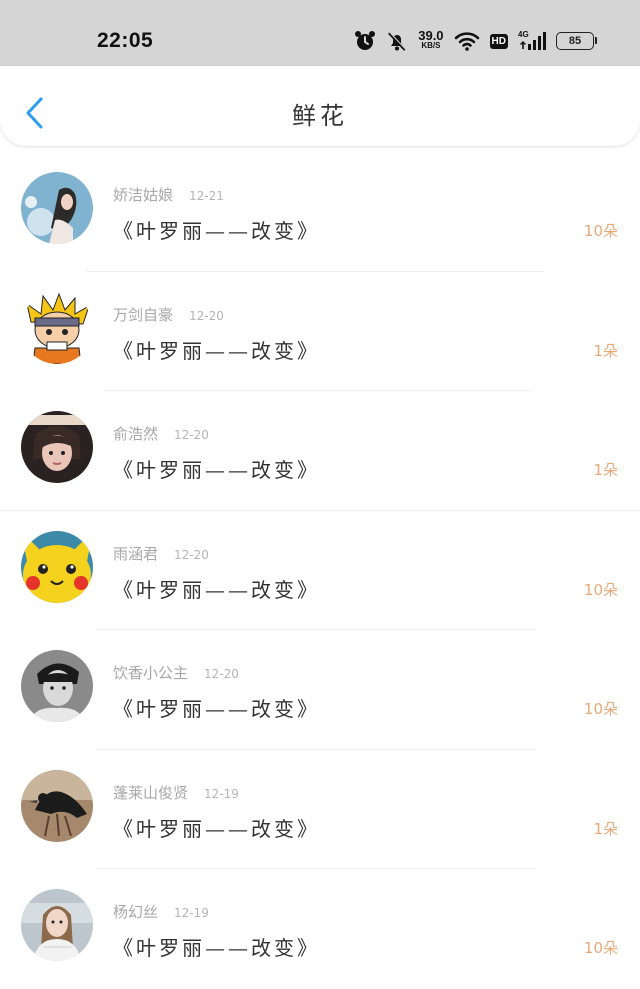 The height and width of the screenshot is (989, 640). I want to click on item-meta: 娇洁姑娘 12-21, so click(168, 194).